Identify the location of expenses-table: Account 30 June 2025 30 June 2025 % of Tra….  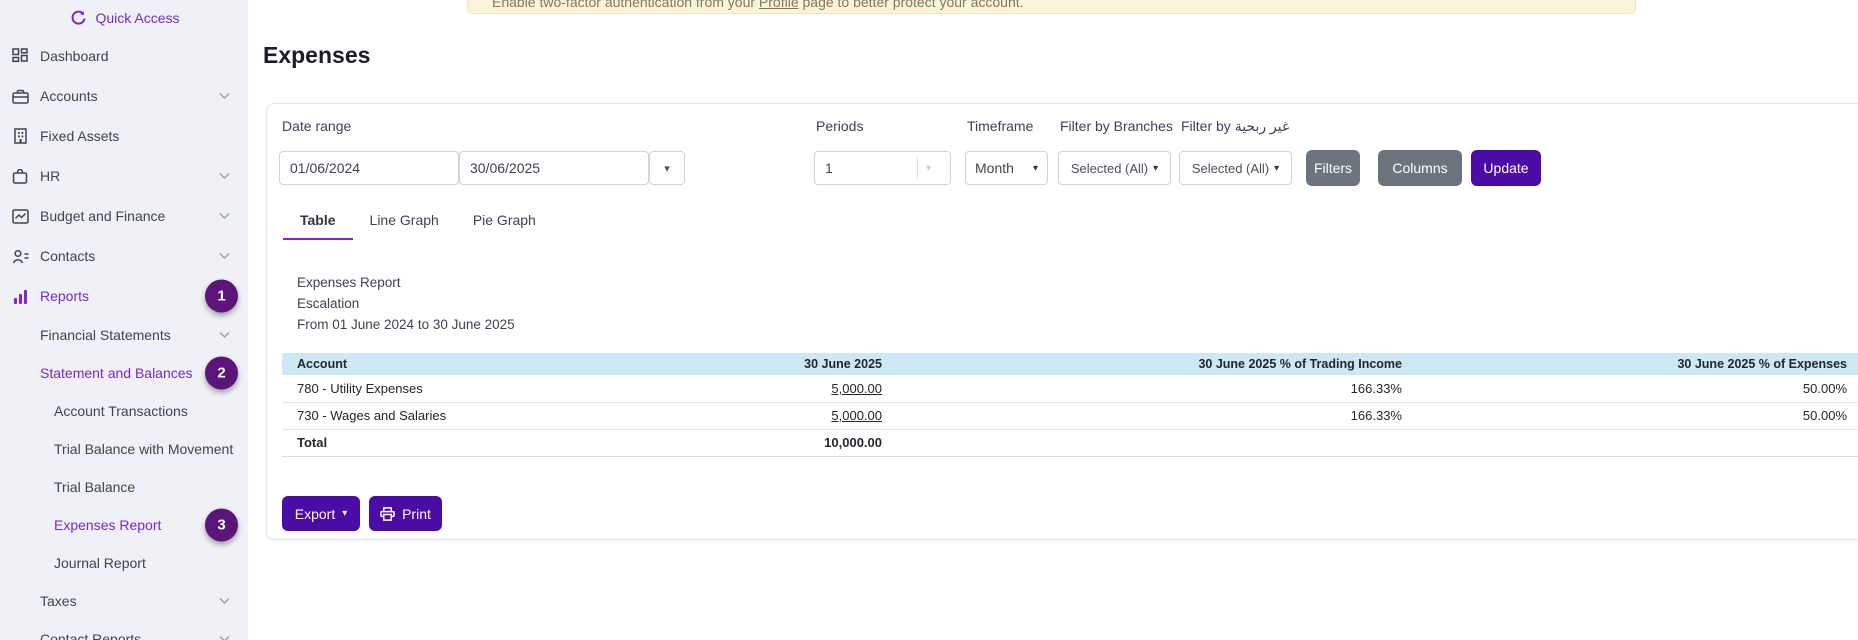
(1070, 405).